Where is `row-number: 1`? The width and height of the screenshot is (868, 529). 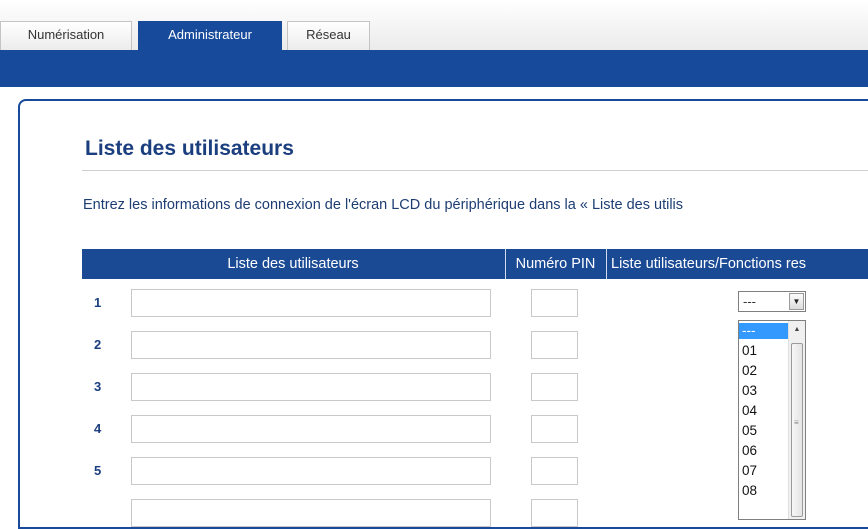 row-number: 1 is located at coordinates (98, 302).